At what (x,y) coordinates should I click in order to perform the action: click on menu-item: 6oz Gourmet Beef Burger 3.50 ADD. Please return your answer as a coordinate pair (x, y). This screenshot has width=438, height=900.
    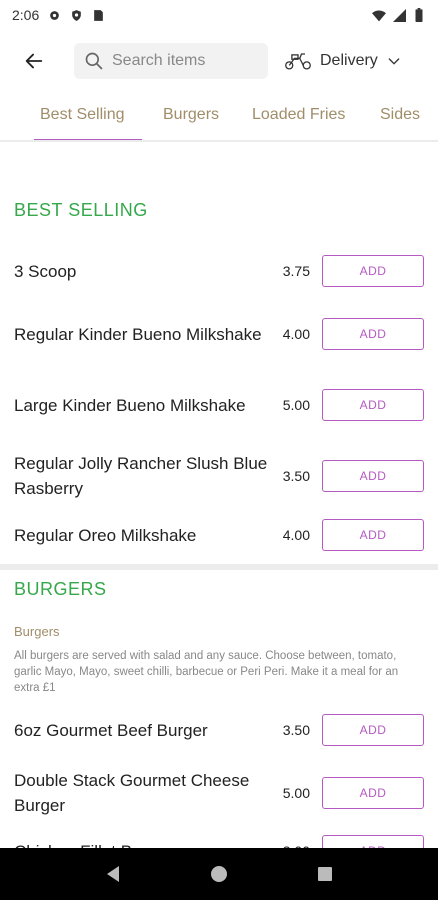
    Looking at the image, I should click on (219, 730).